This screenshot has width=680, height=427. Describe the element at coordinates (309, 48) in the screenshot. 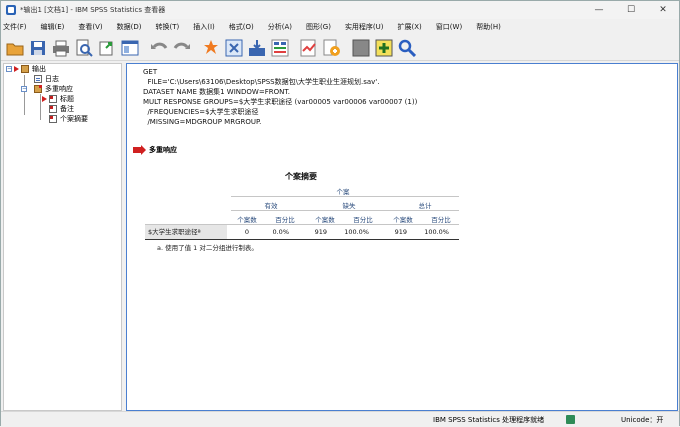

I see `create-chart-icon` at that location.